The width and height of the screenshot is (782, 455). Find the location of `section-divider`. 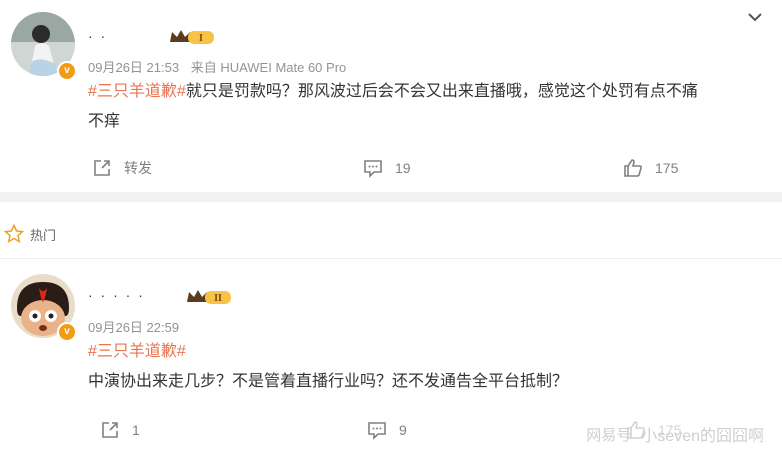

section-divider is located at coordinates (391, 197).